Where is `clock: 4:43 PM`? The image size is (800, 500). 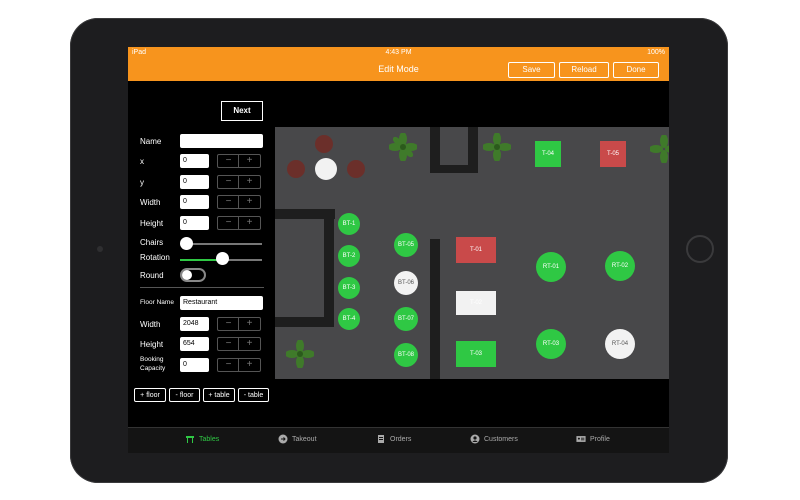 clock: 4:43 PM is located at coordinates (398, 52).